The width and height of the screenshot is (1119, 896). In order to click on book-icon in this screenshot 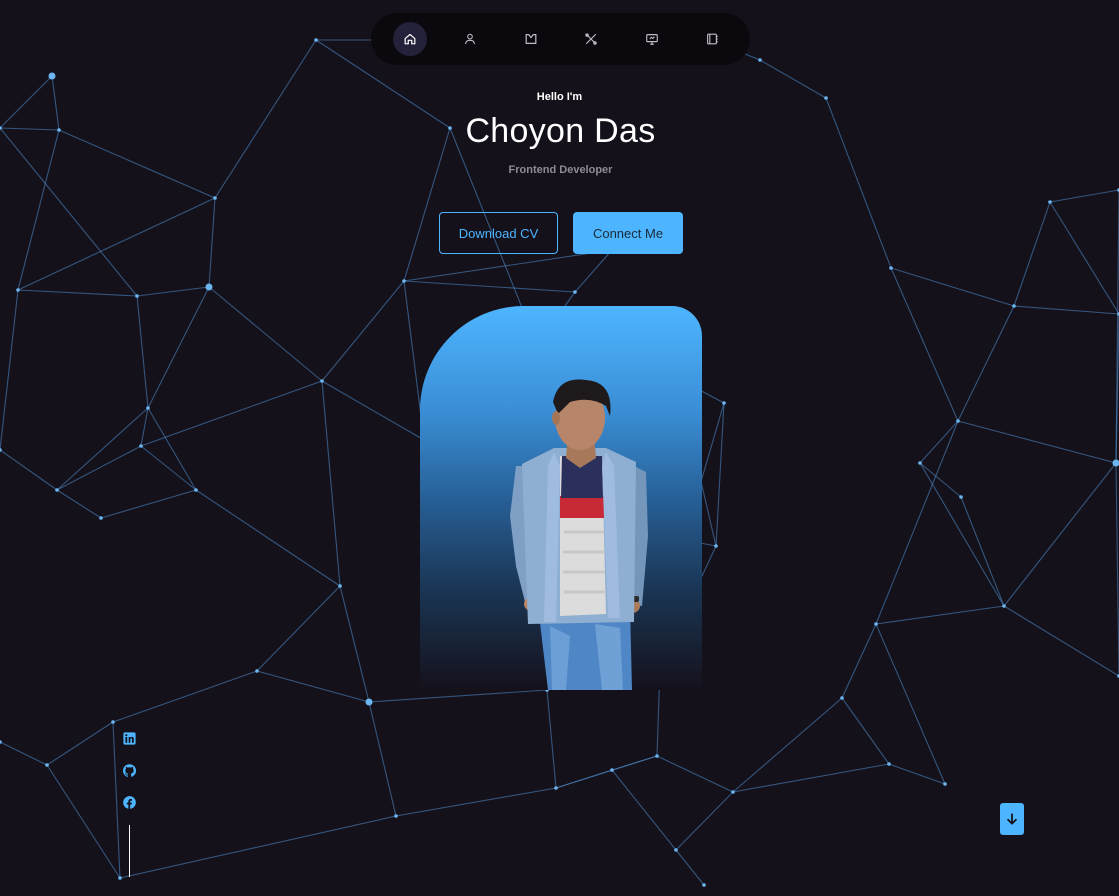, I will do `click(531, 39)`.